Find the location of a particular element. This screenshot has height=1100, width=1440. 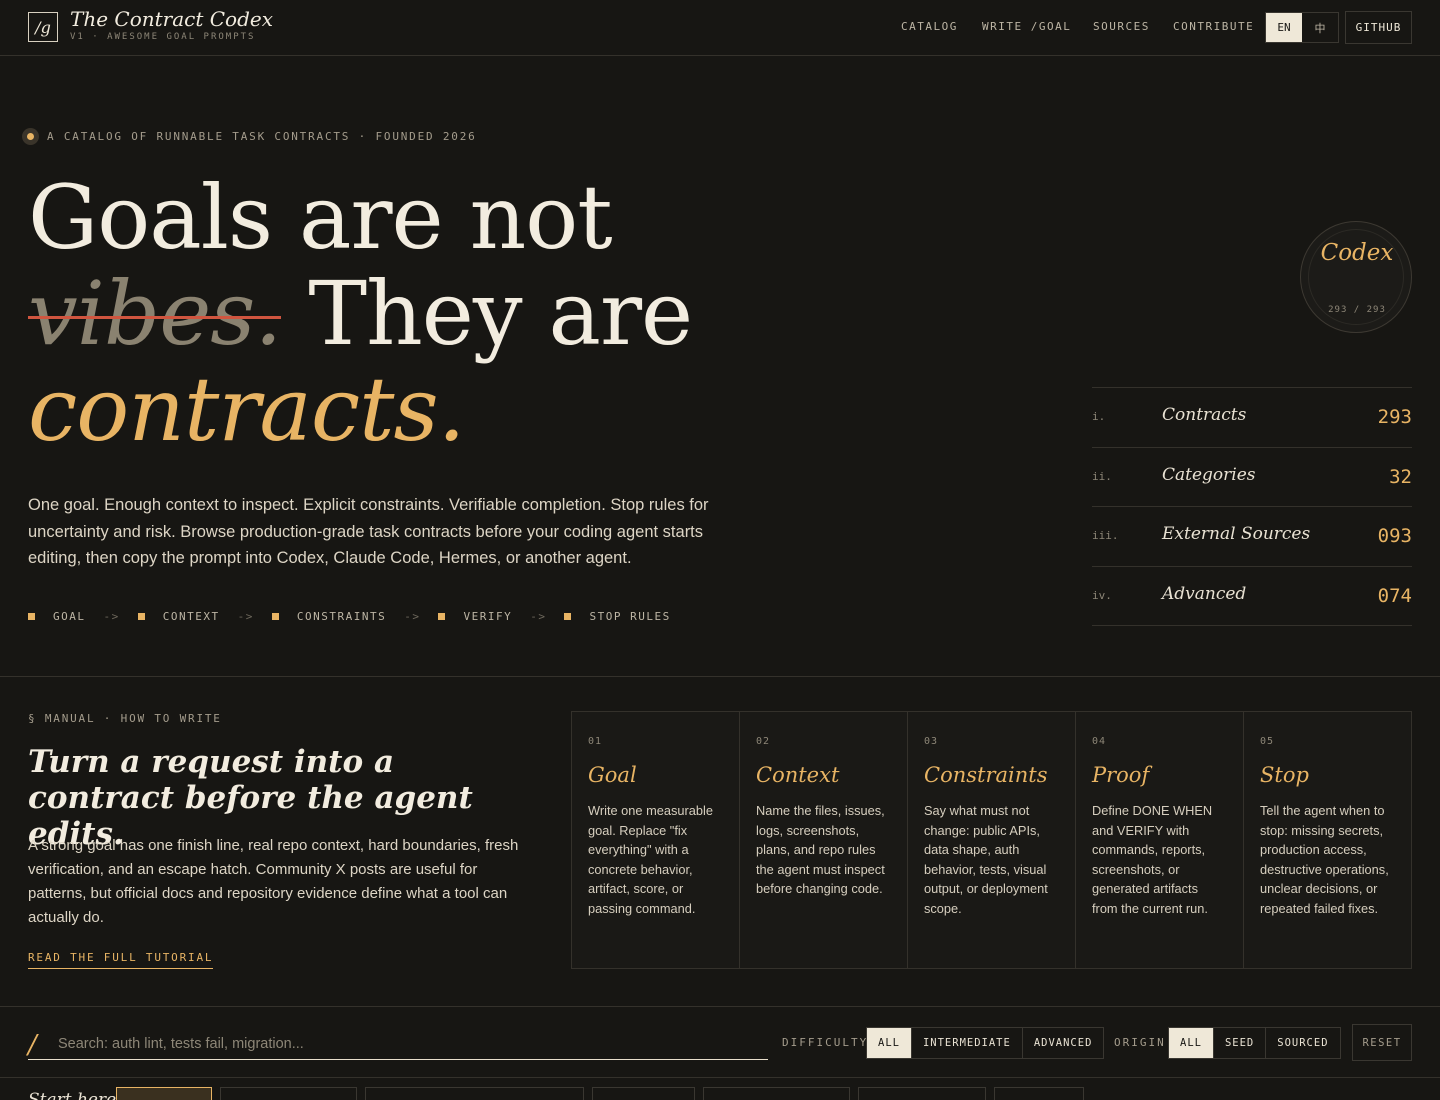

step-number: 03 is located at coordinates (931, 741).